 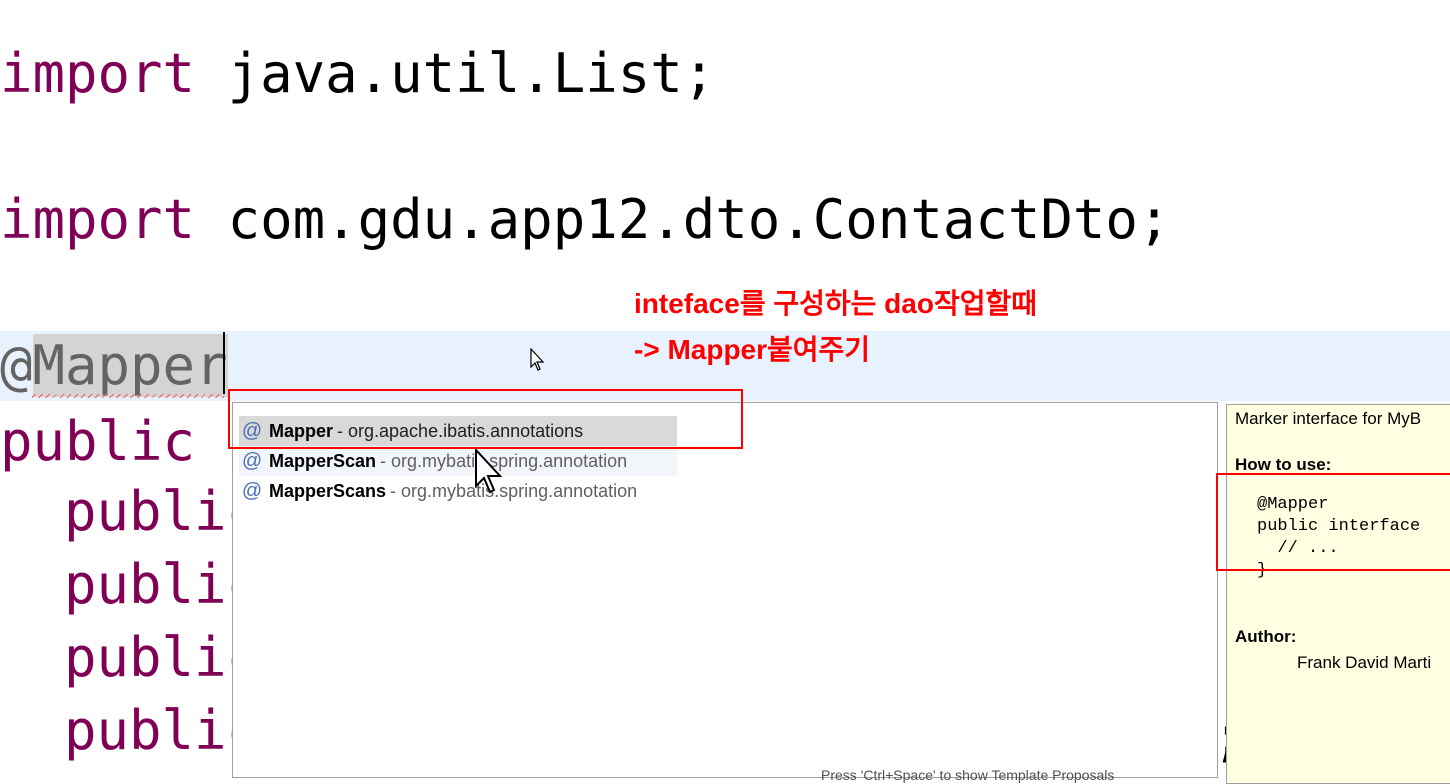 What do you see at coordinates (16, 365) in the screenshot?
I see `annotation-at-symbol: @` at bounding box center [16, 365].